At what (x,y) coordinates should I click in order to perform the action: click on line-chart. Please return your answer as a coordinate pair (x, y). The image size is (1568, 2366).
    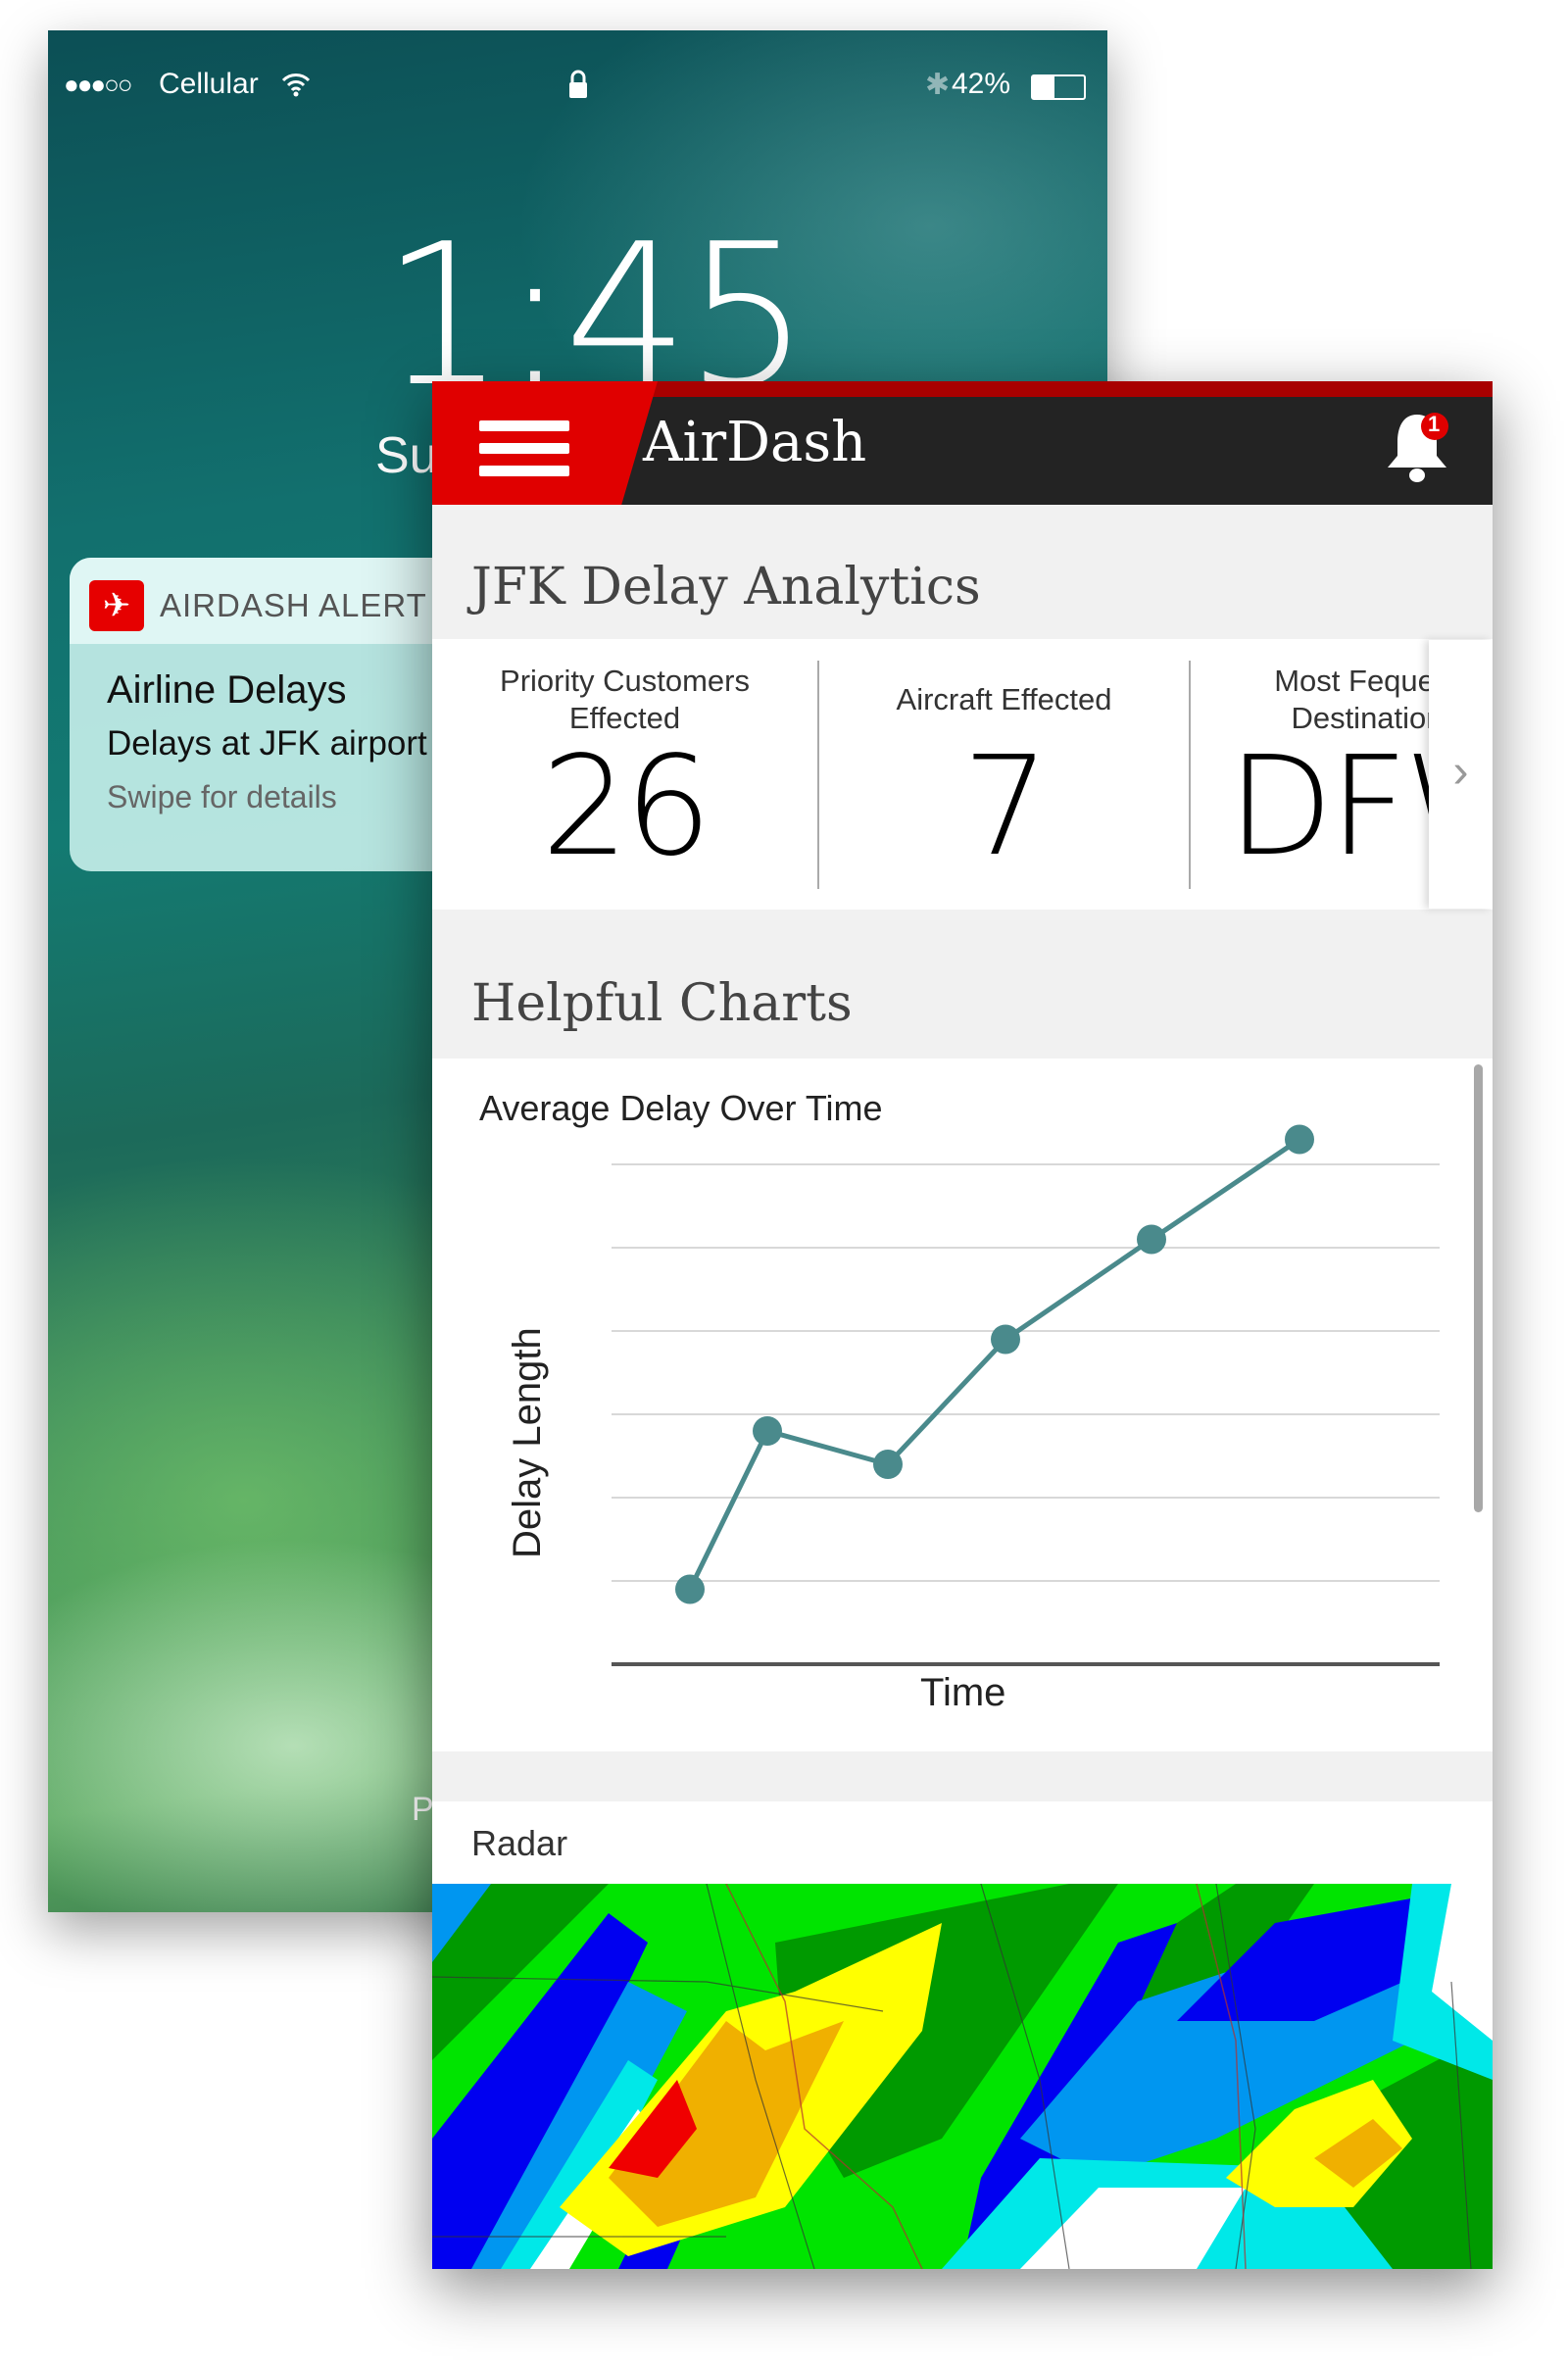
    Looking at the image, I should click on (1026, 1395).